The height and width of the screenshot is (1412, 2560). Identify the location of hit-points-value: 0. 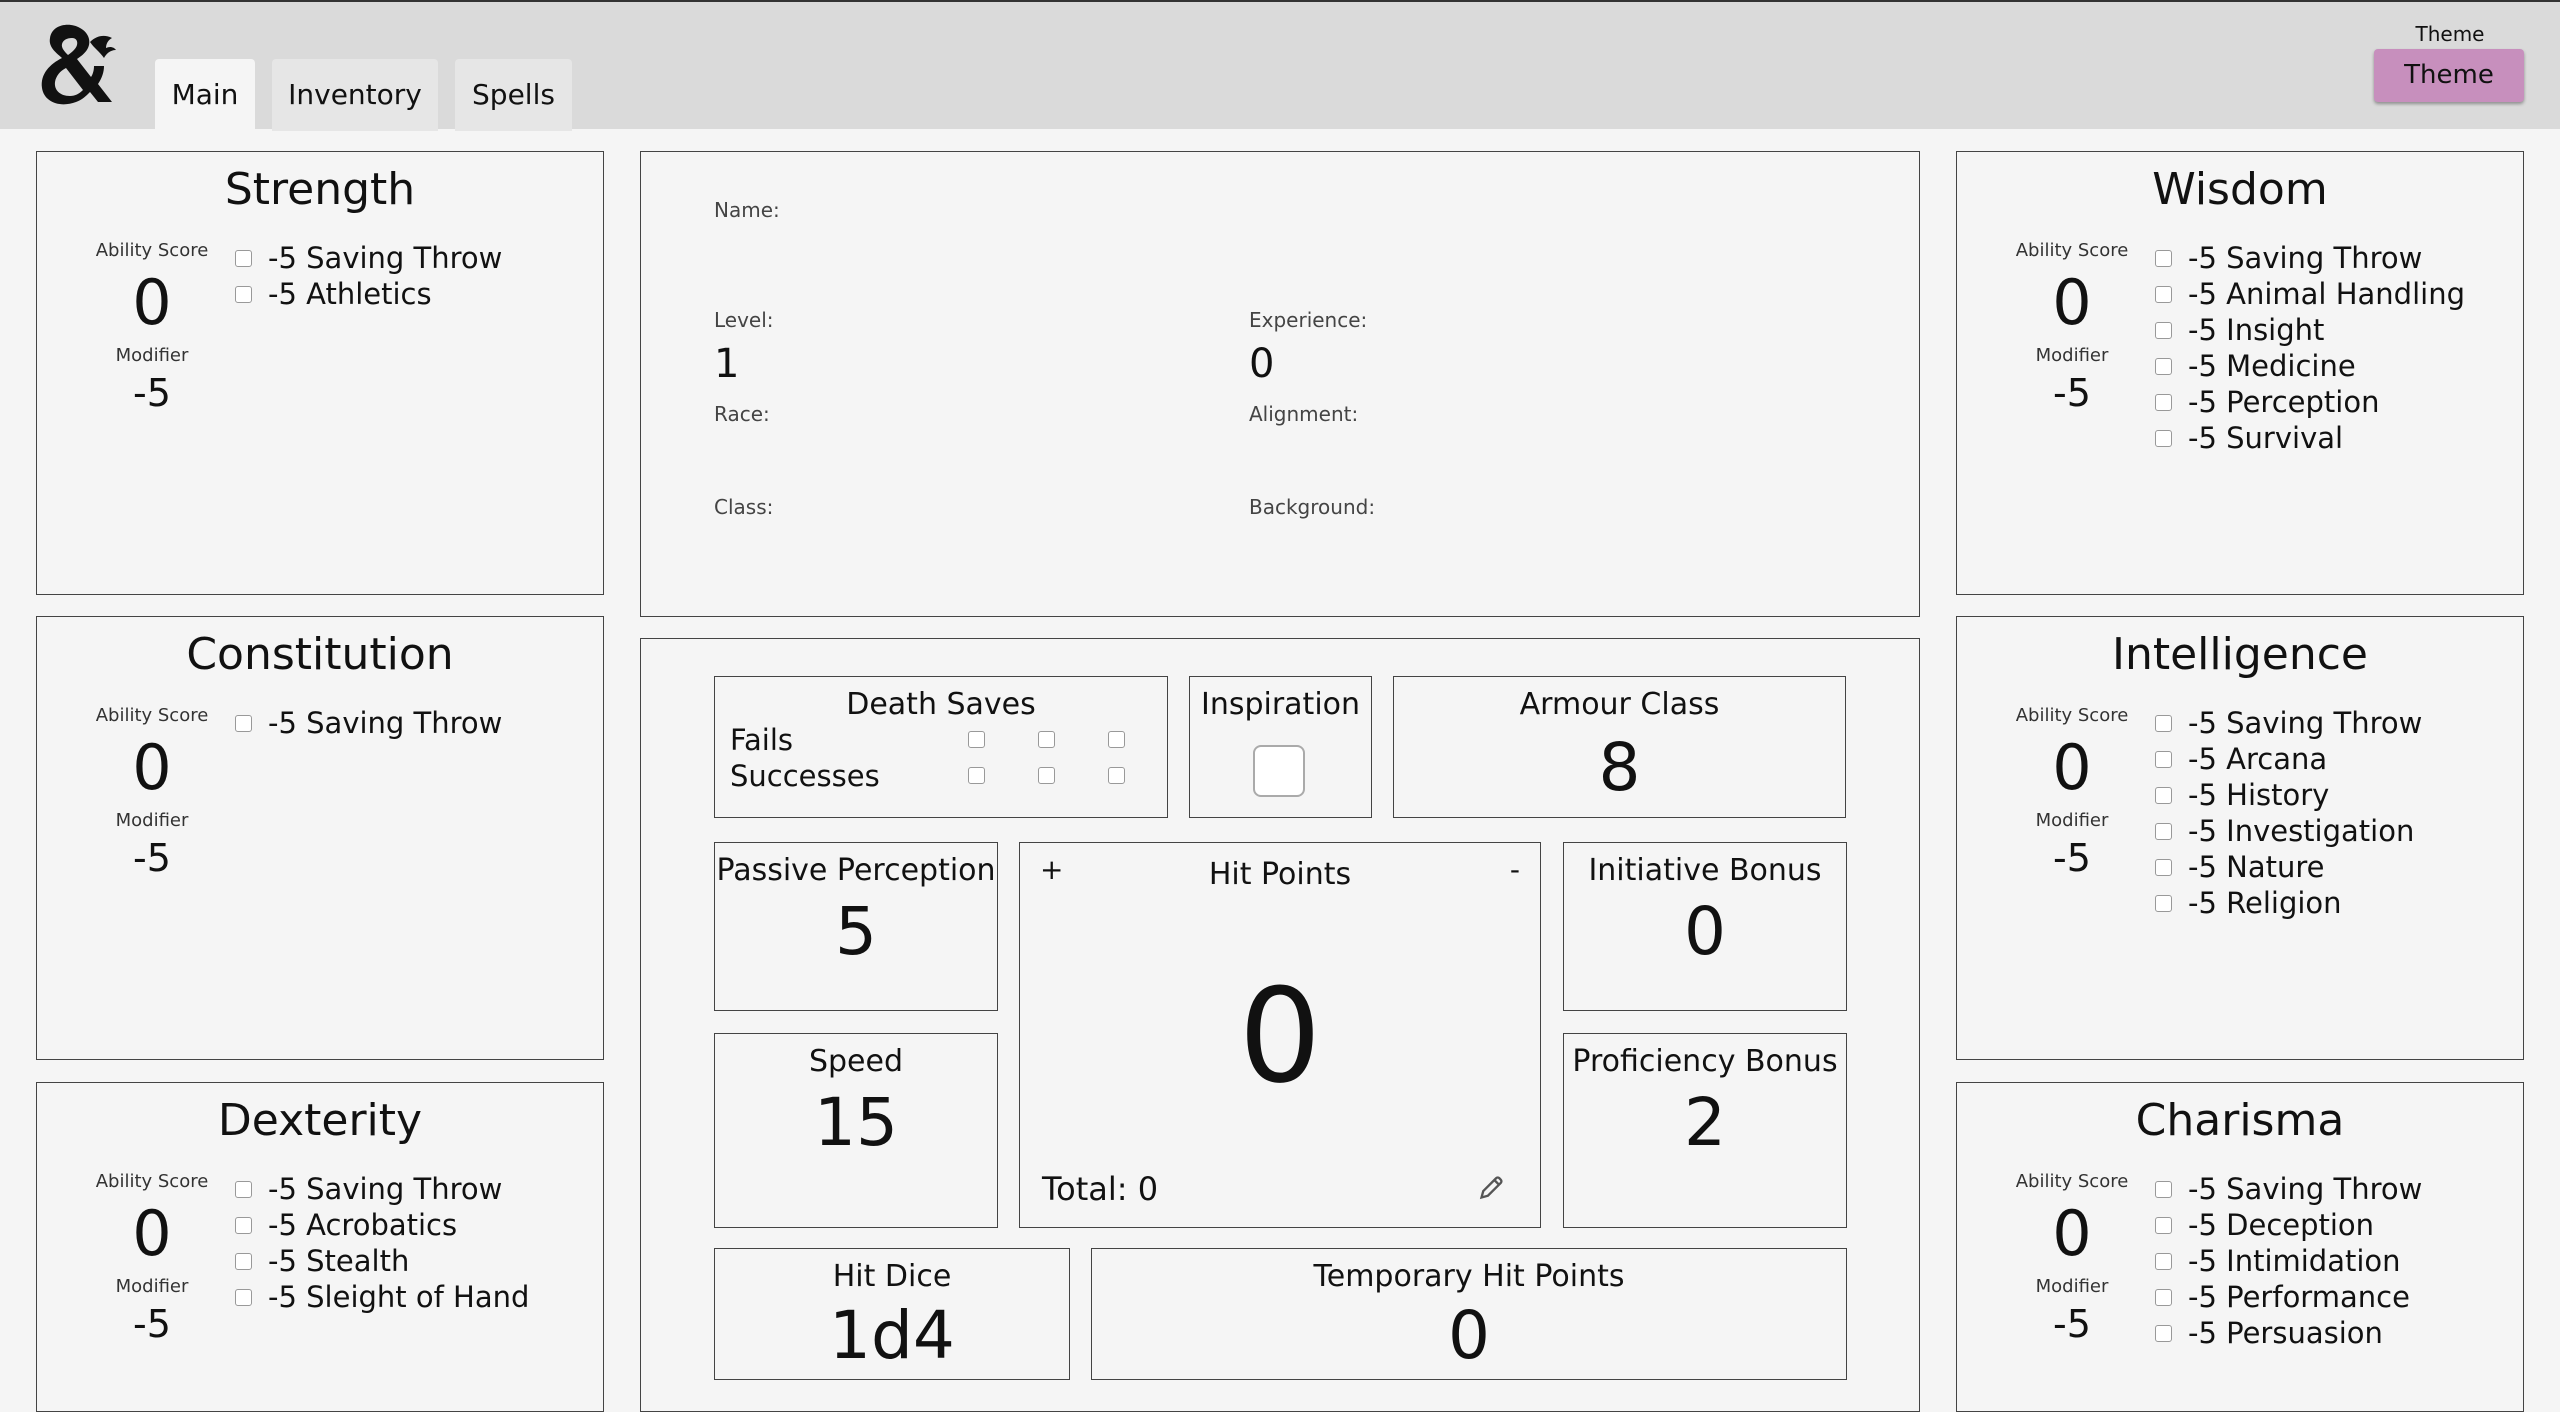
(1280, 1036).